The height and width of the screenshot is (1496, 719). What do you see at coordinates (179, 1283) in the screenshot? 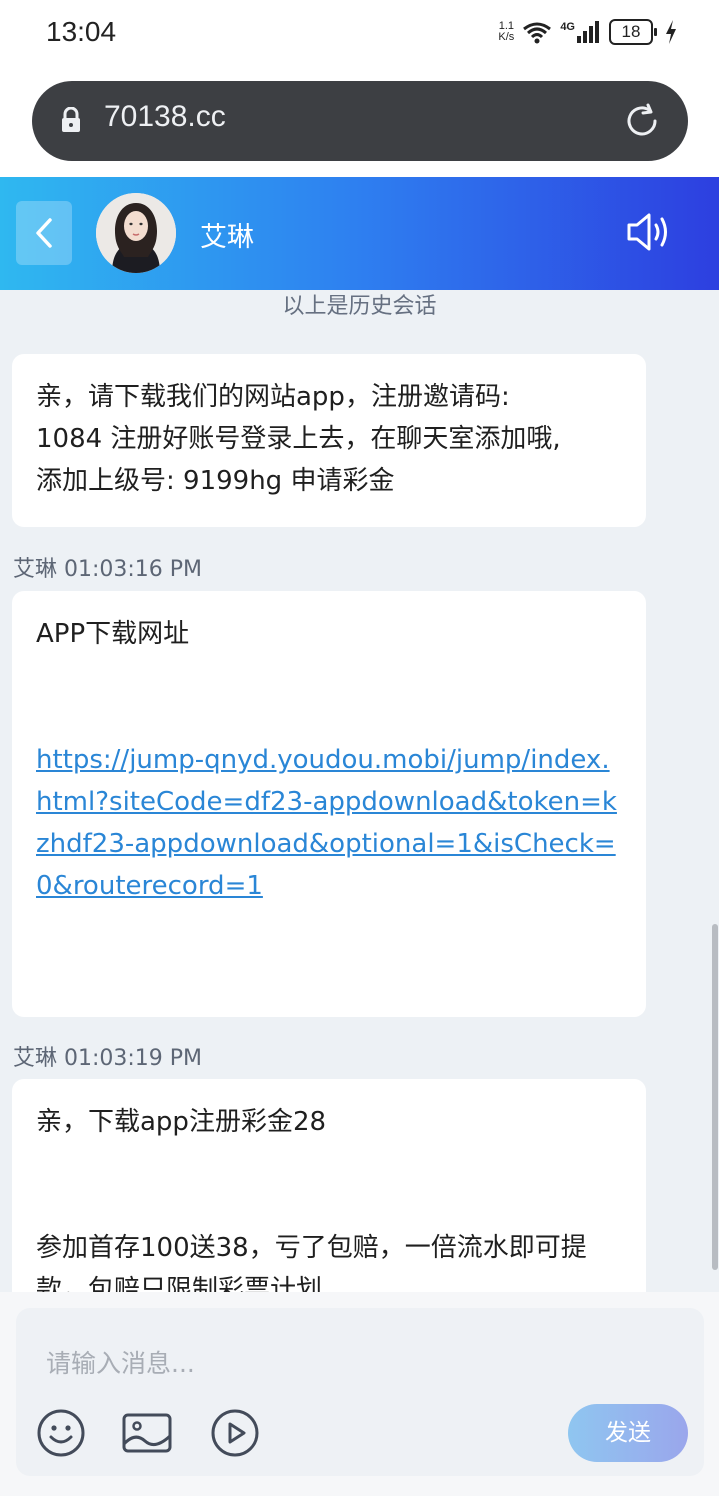
I see `message-text-line: 款，包赔只限制彩票计划` at bounding box center [179, 1283].